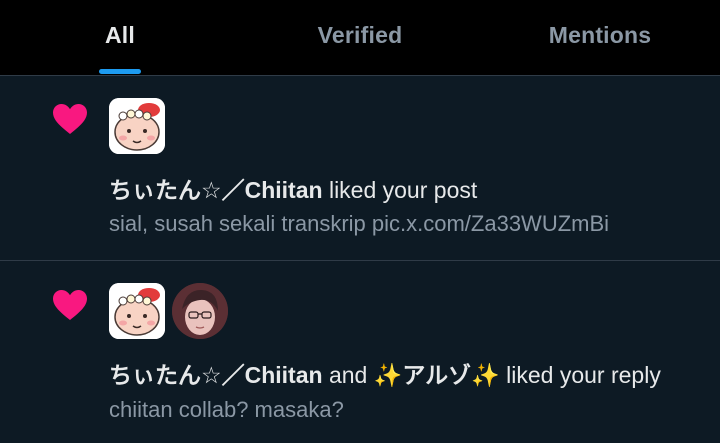 The height and width of the screenshot is (443, 720). I want to click on tab-verified: Verified, so click(360, 37).